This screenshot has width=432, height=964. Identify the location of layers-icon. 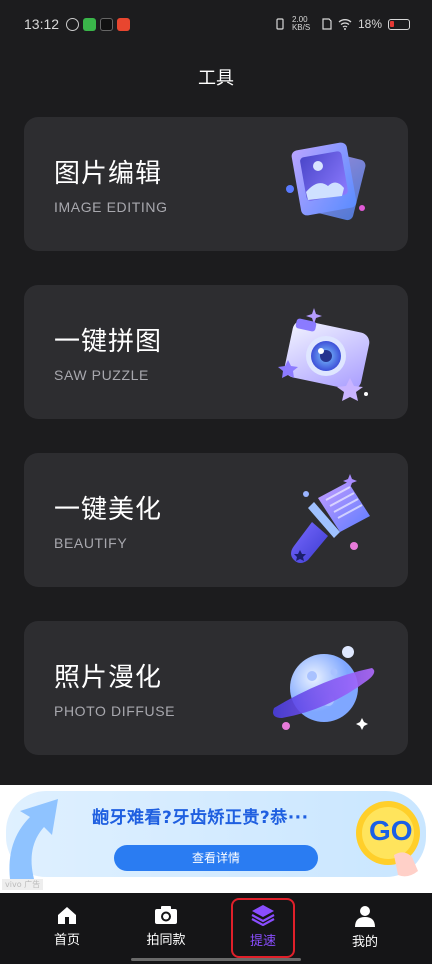
(263, 915).